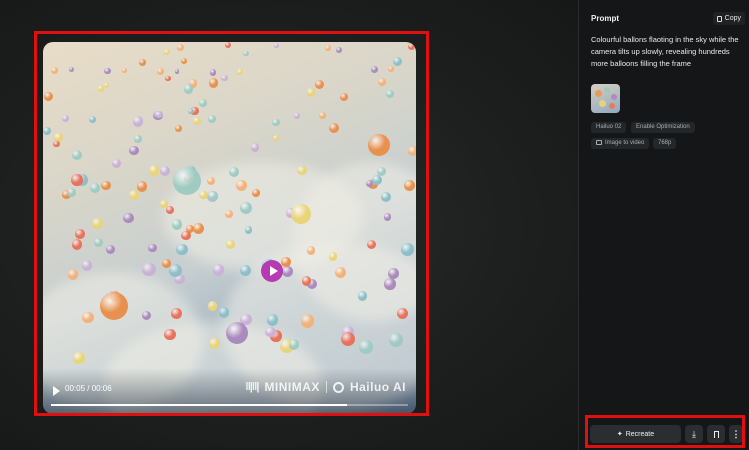 This screenshot has width=749, height=450. I want to click on hailuo-logo-icon, so click(338, 387).